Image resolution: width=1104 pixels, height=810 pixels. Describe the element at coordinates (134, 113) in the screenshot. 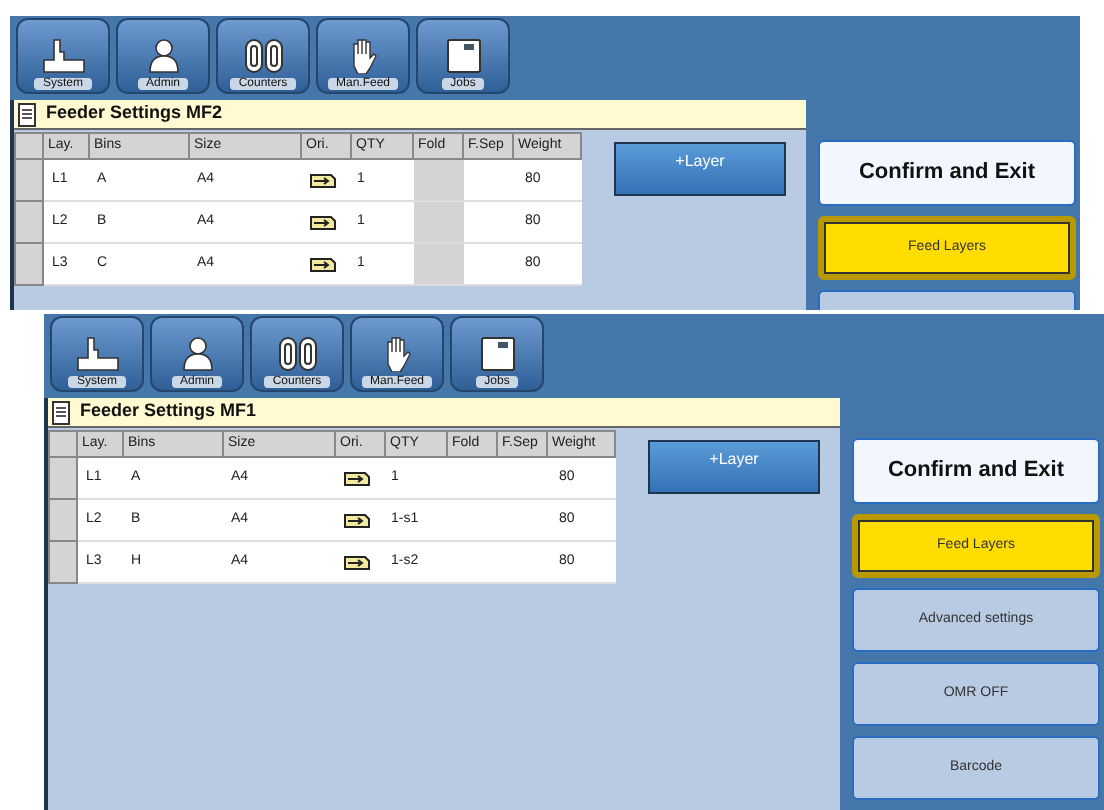

I see `panel-title: Feeder Settings MF2` at that location.